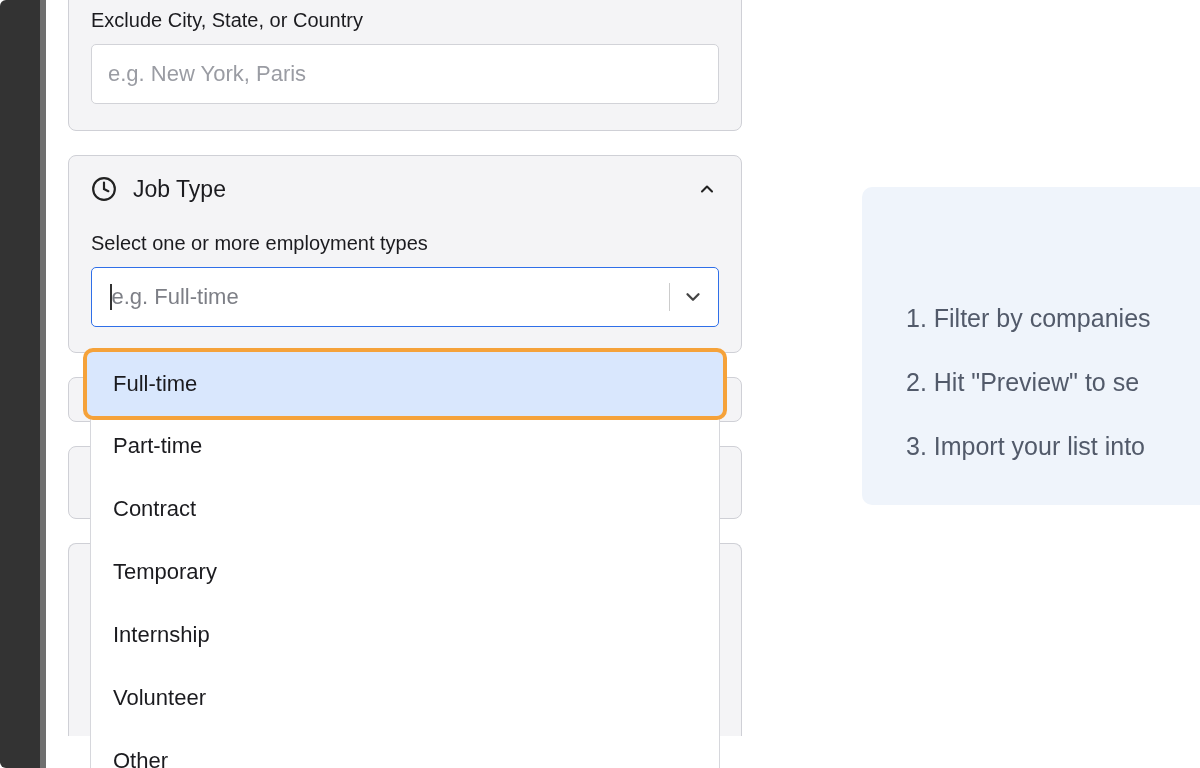  Describe the element at coordinates (180, 189) in the screenshot. I see `section-title: Job Type` at that location.